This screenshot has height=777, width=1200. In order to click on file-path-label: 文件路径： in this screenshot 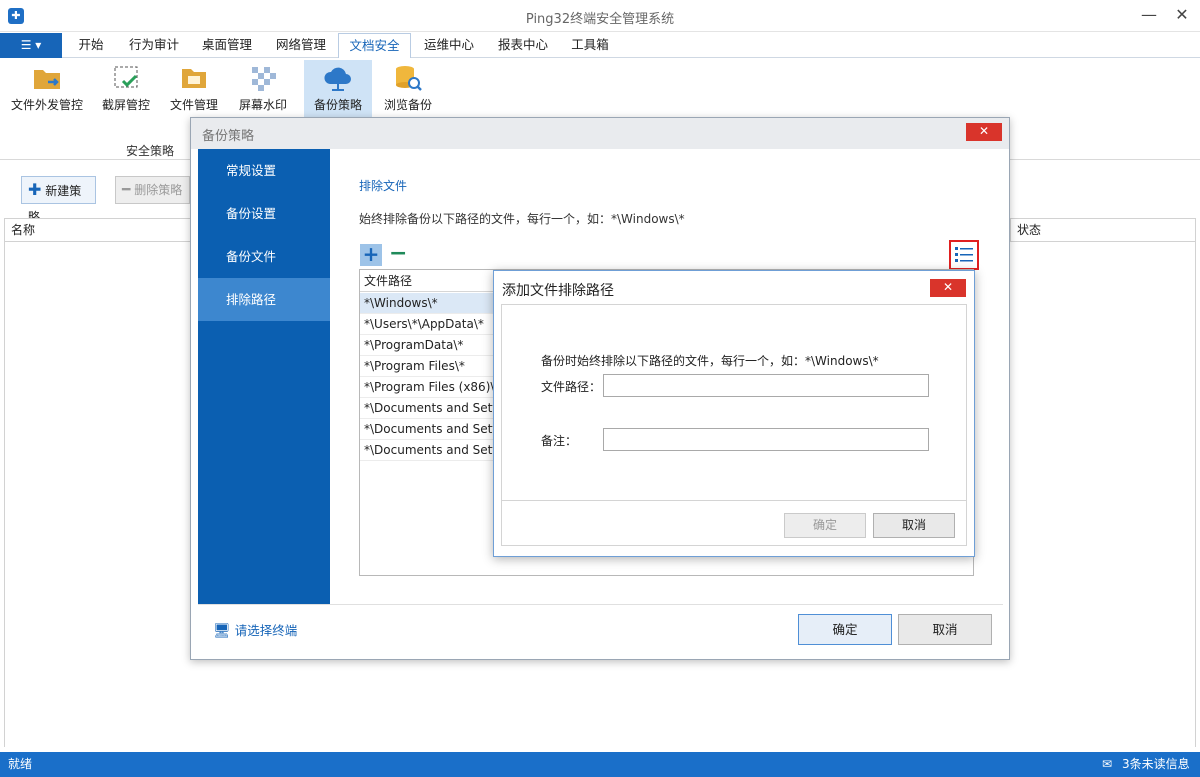, I will do `click(571, 387)`.